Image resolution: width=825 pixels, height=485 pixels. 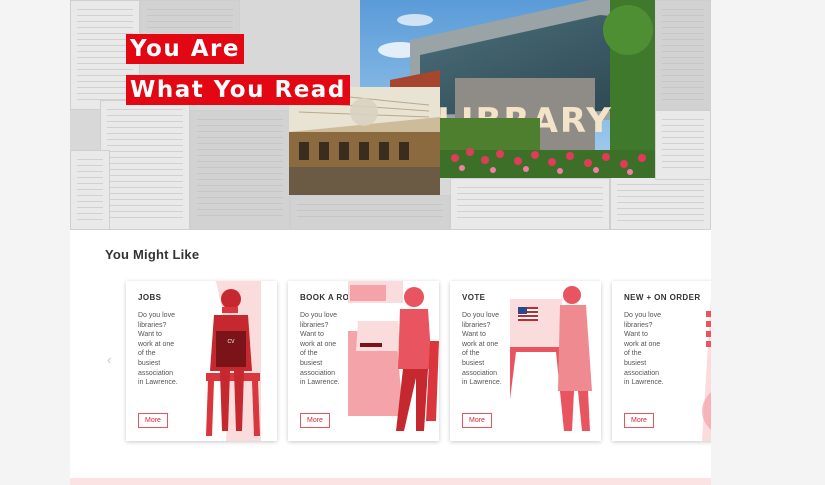 I want to click on flag-icon, so click(x=528, y=314).